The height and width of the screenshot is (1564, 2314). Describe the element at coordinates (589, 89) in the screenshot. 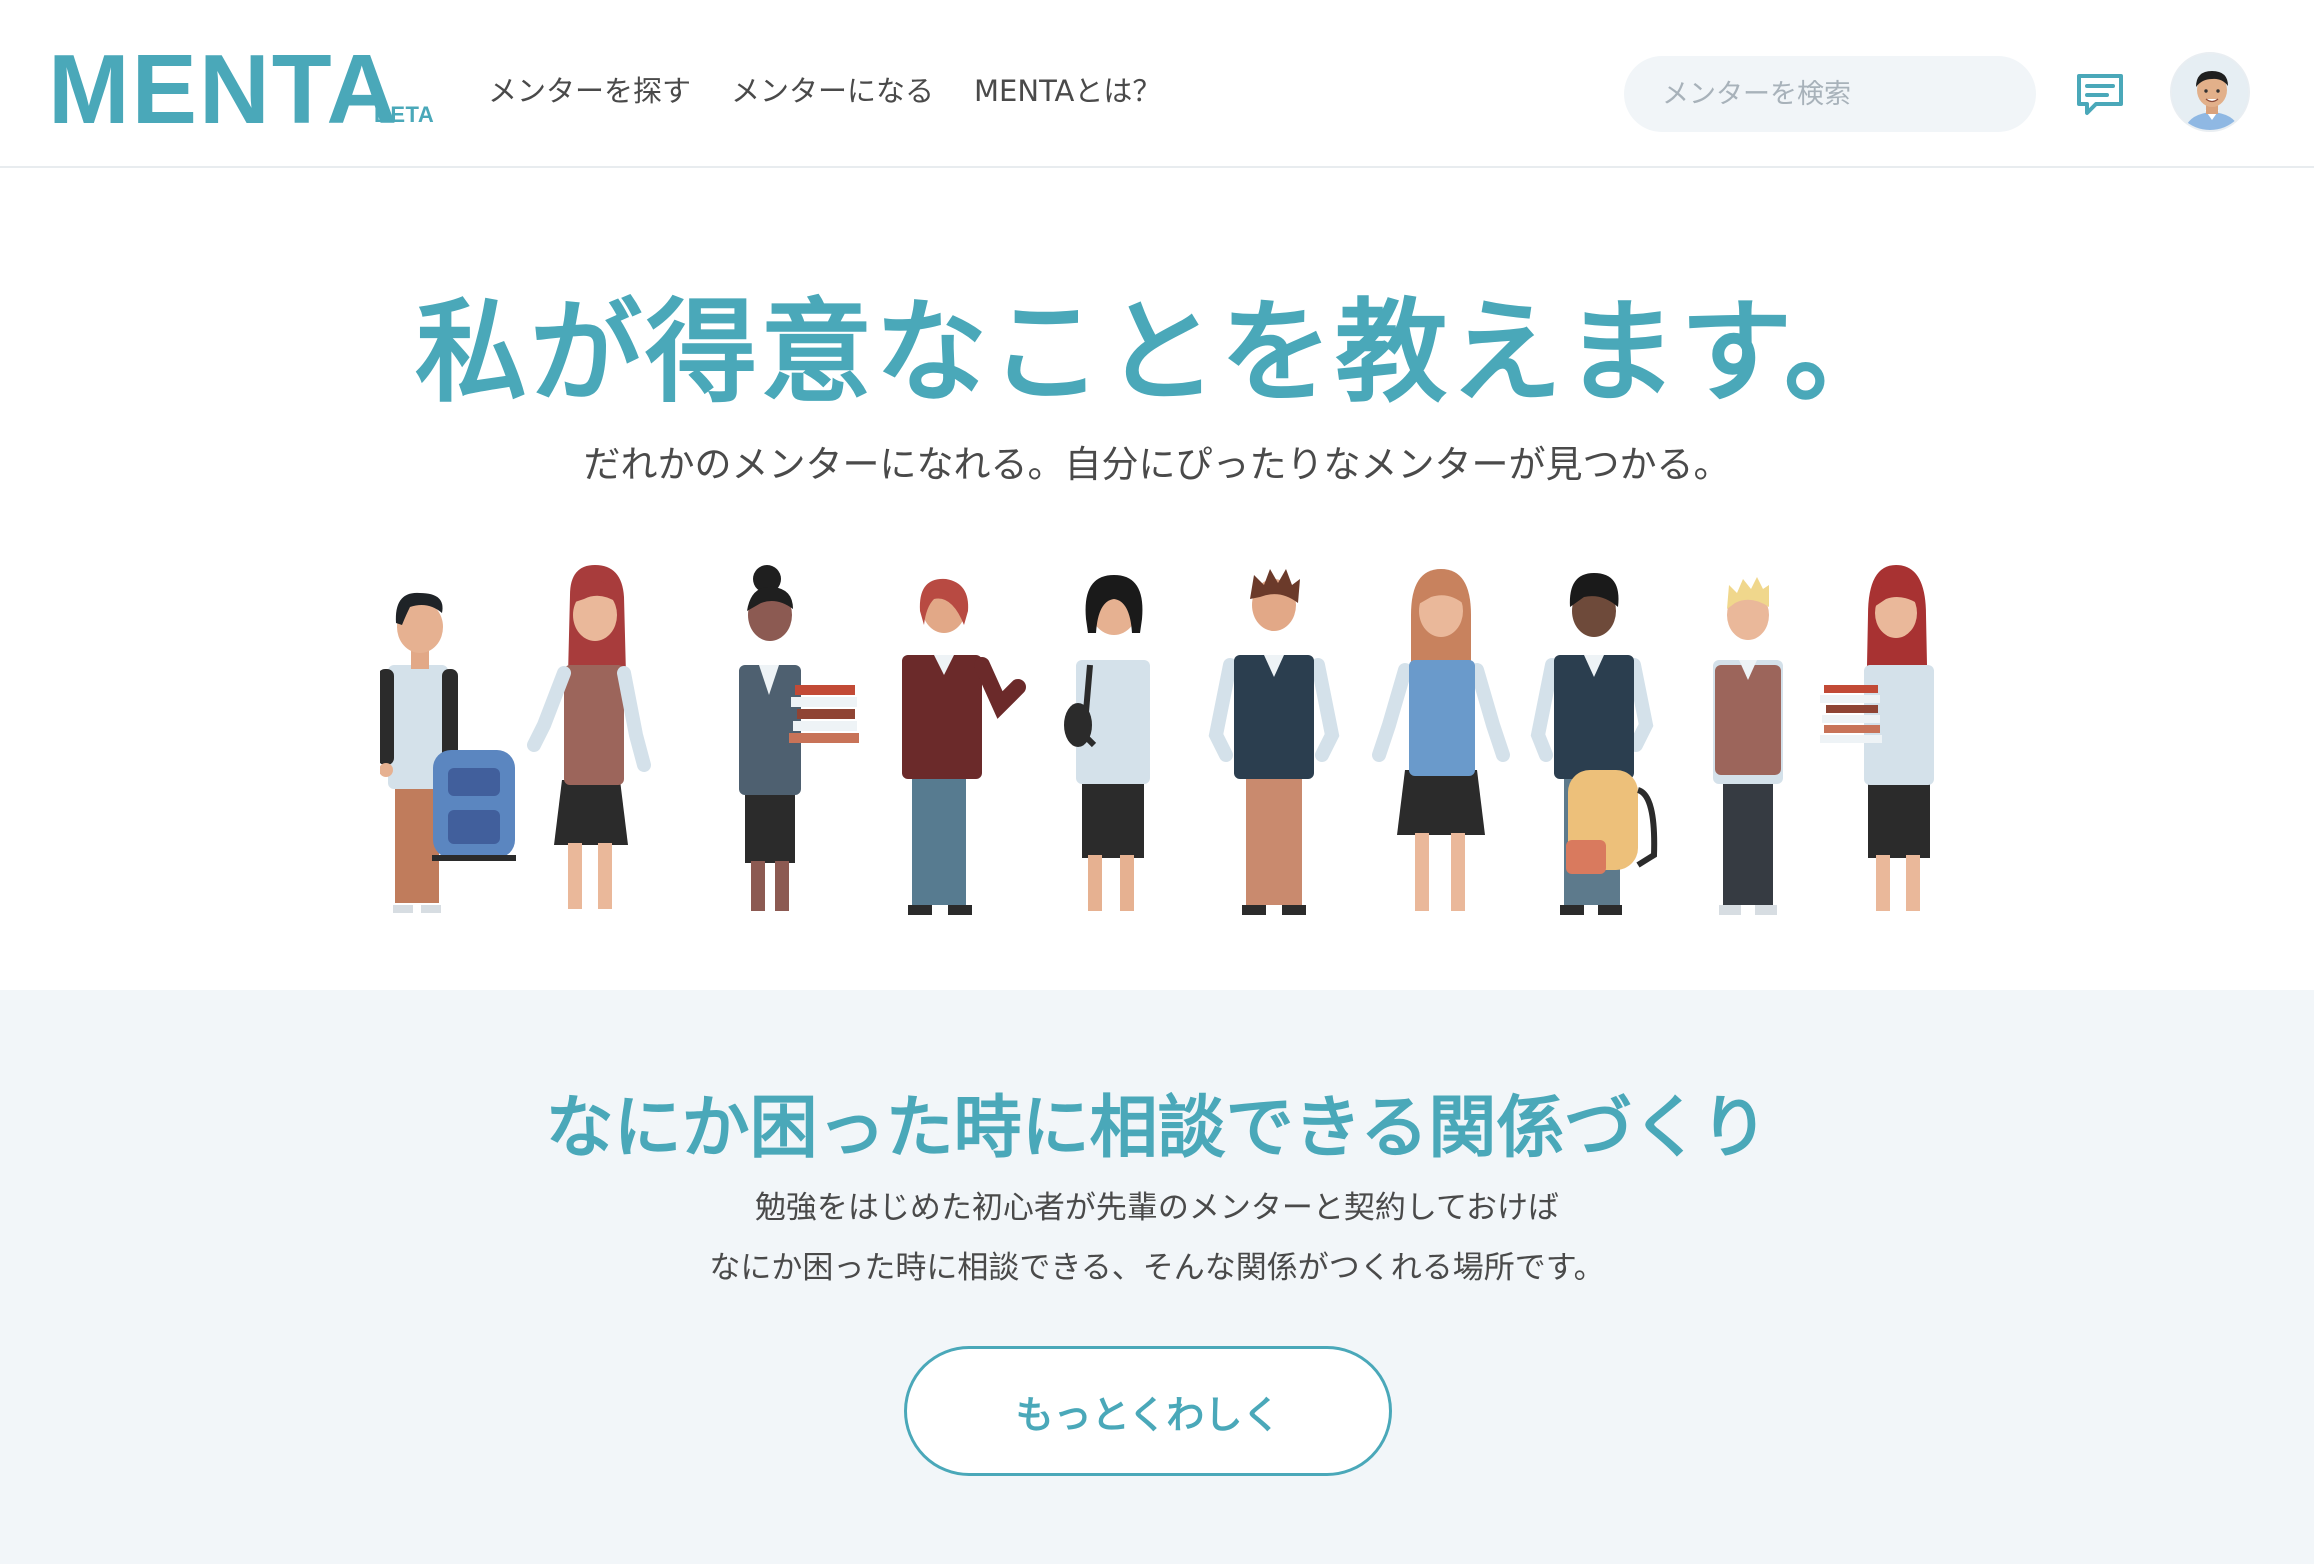

I see `nav-find-mentor: メンターを探す` at that location.